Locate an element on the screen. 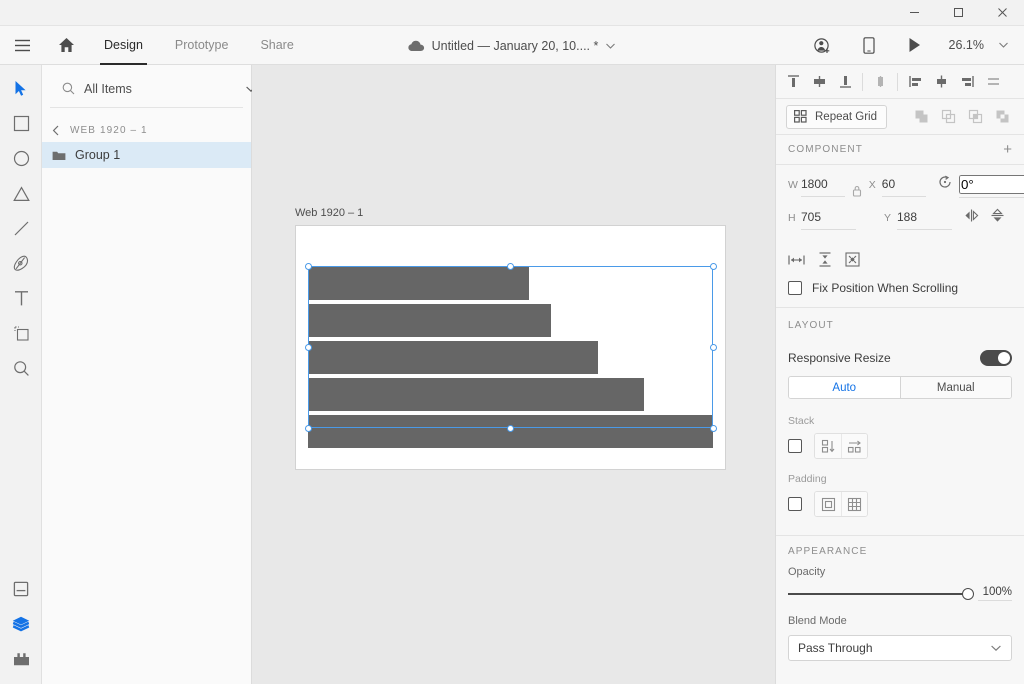 This screenshot has height=684, width=1024. resize-mode-auto: Auto is located at coordinates (844, 387).